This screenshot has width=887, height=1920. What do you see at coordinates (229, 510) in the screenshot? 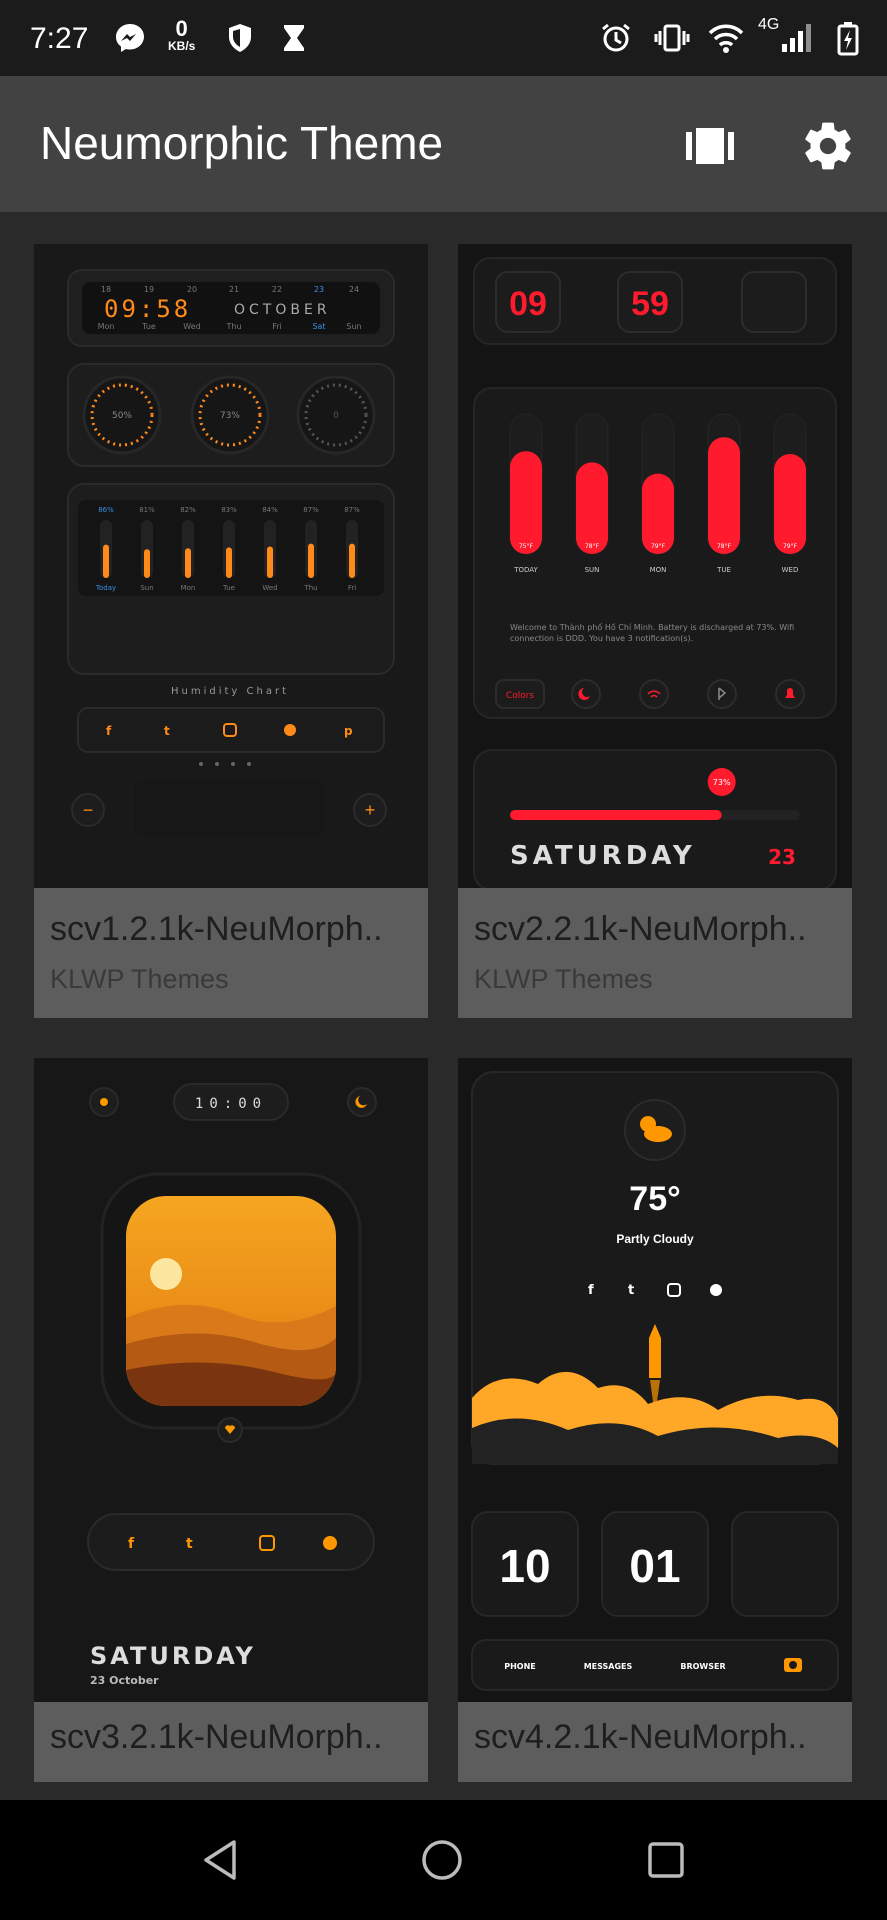
I see `humidity-value: 83%` at bounding box center [229, 510].